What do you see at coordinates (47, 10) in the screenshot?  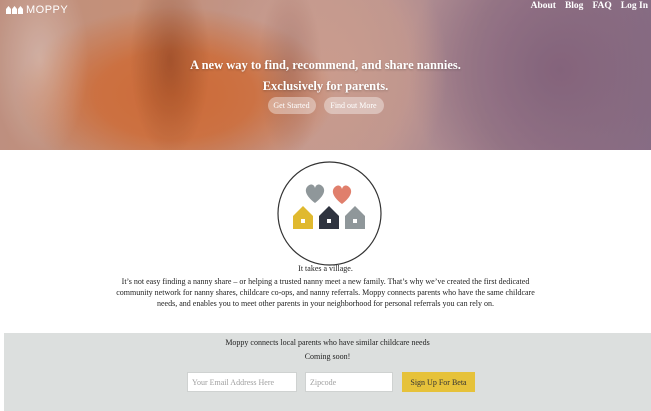 I see `logo-text: MOPPY` at bounding box center [47, 10].